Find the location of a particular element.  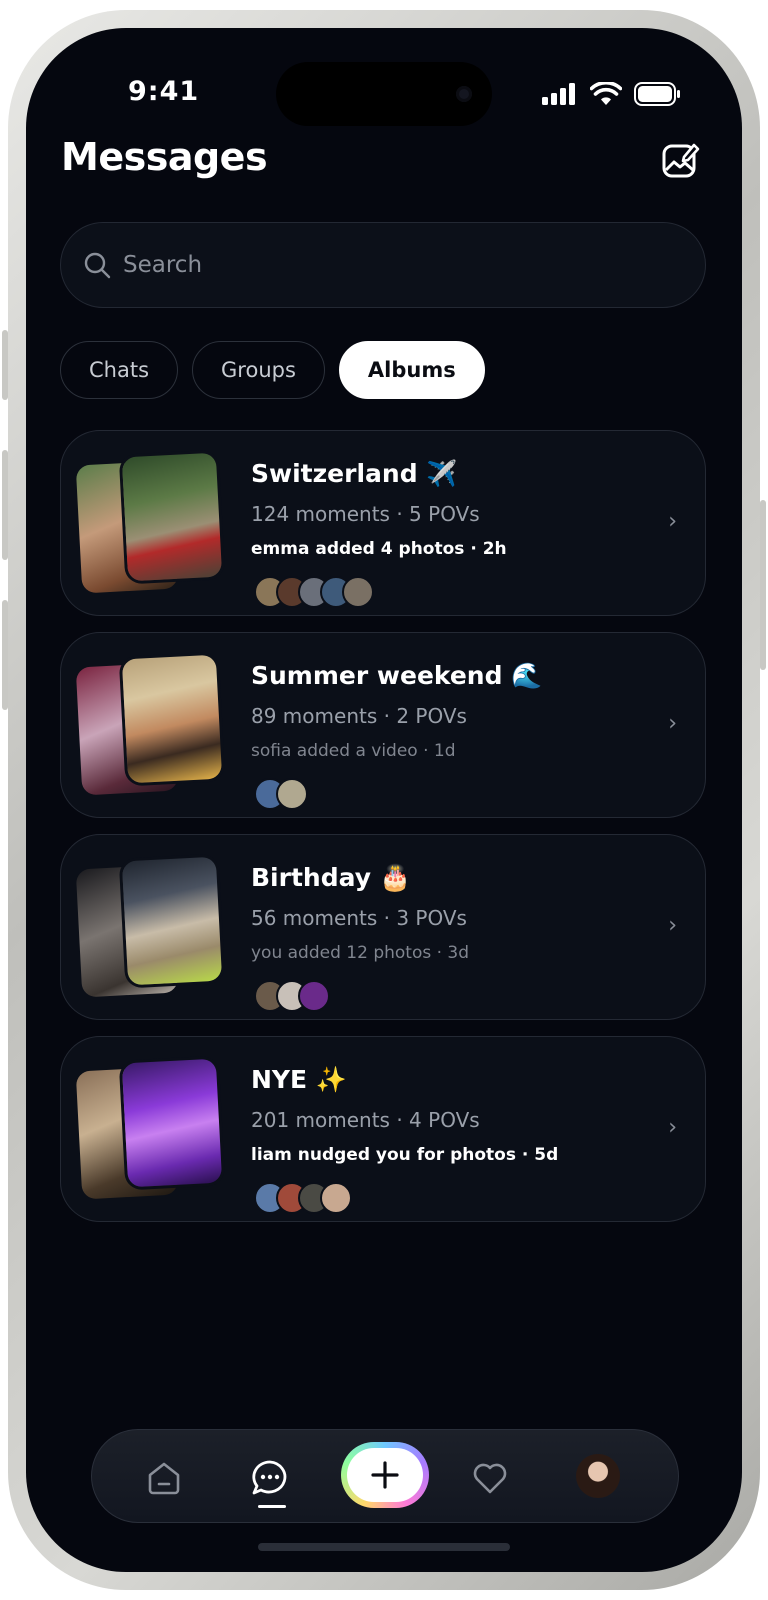

battery-icon is located at coordinates (657, 94).